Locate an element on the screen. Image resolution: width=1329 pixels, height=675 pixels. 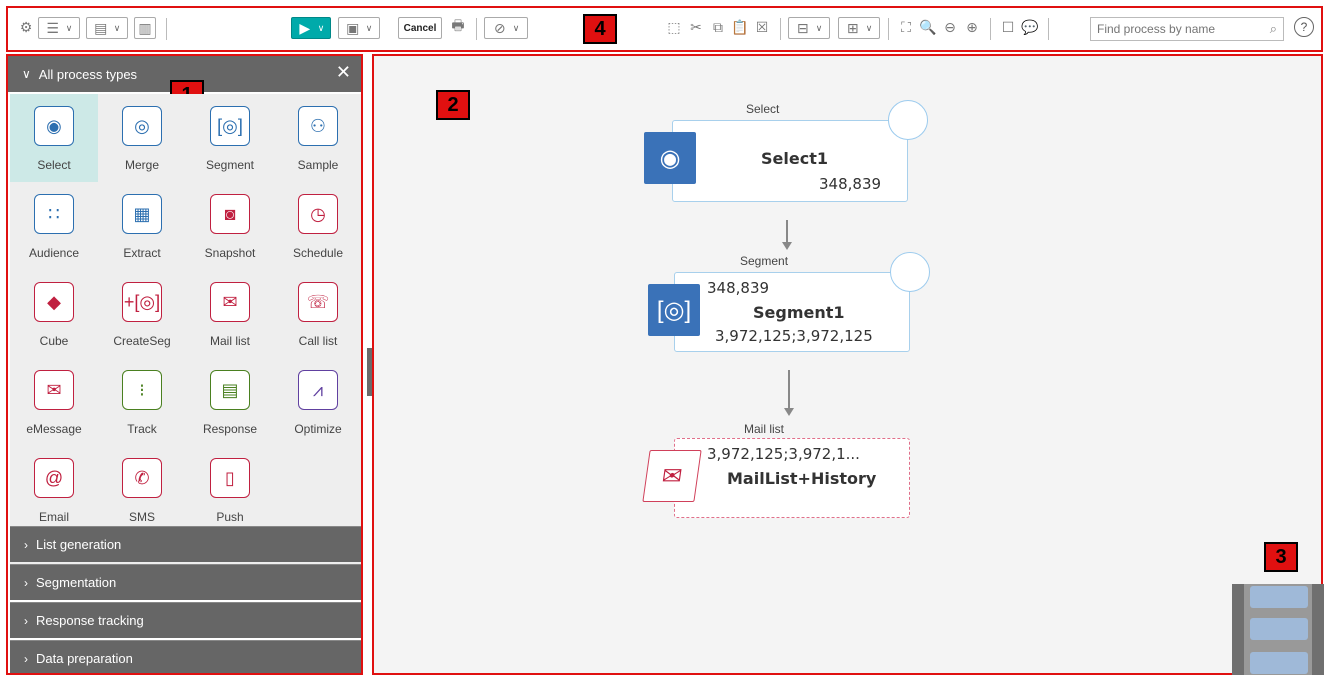
comment-icon: 💬 is located at coordinates (1030, 27).